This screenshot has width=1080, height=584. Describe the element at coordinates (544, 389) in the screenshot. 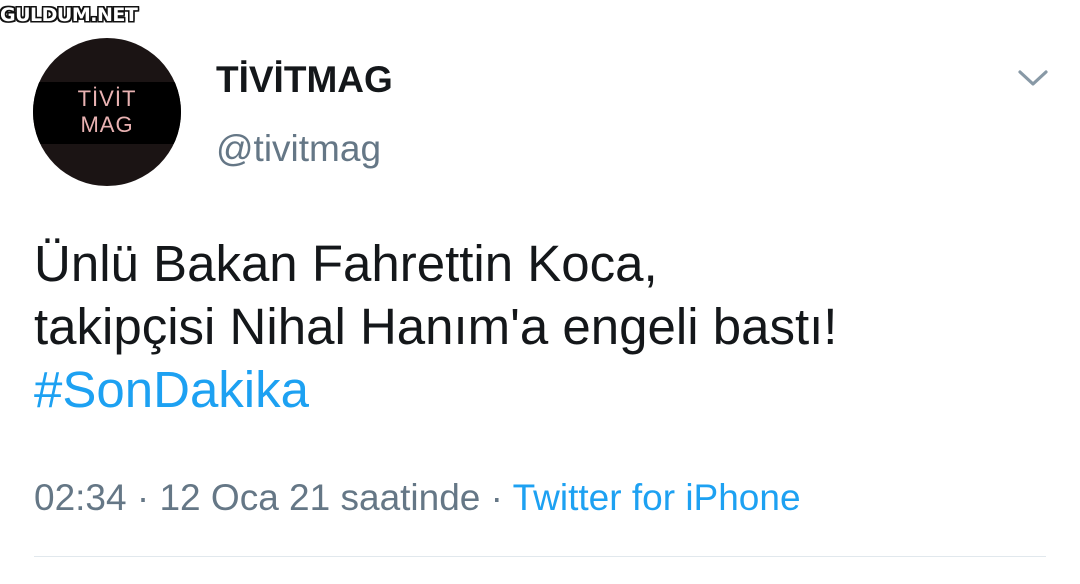

I see `hashtag-link: #SonDakika` at that location.